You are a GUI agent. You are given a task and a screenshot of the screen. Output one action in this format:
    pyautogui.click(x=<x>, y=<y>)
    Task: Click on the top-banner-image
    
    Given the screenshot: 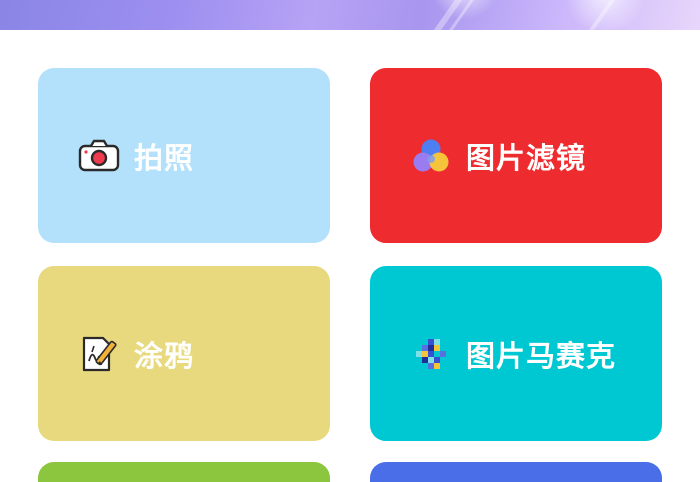 What is the action you would take?
    pyautogui.click(x=350, y=15)
    